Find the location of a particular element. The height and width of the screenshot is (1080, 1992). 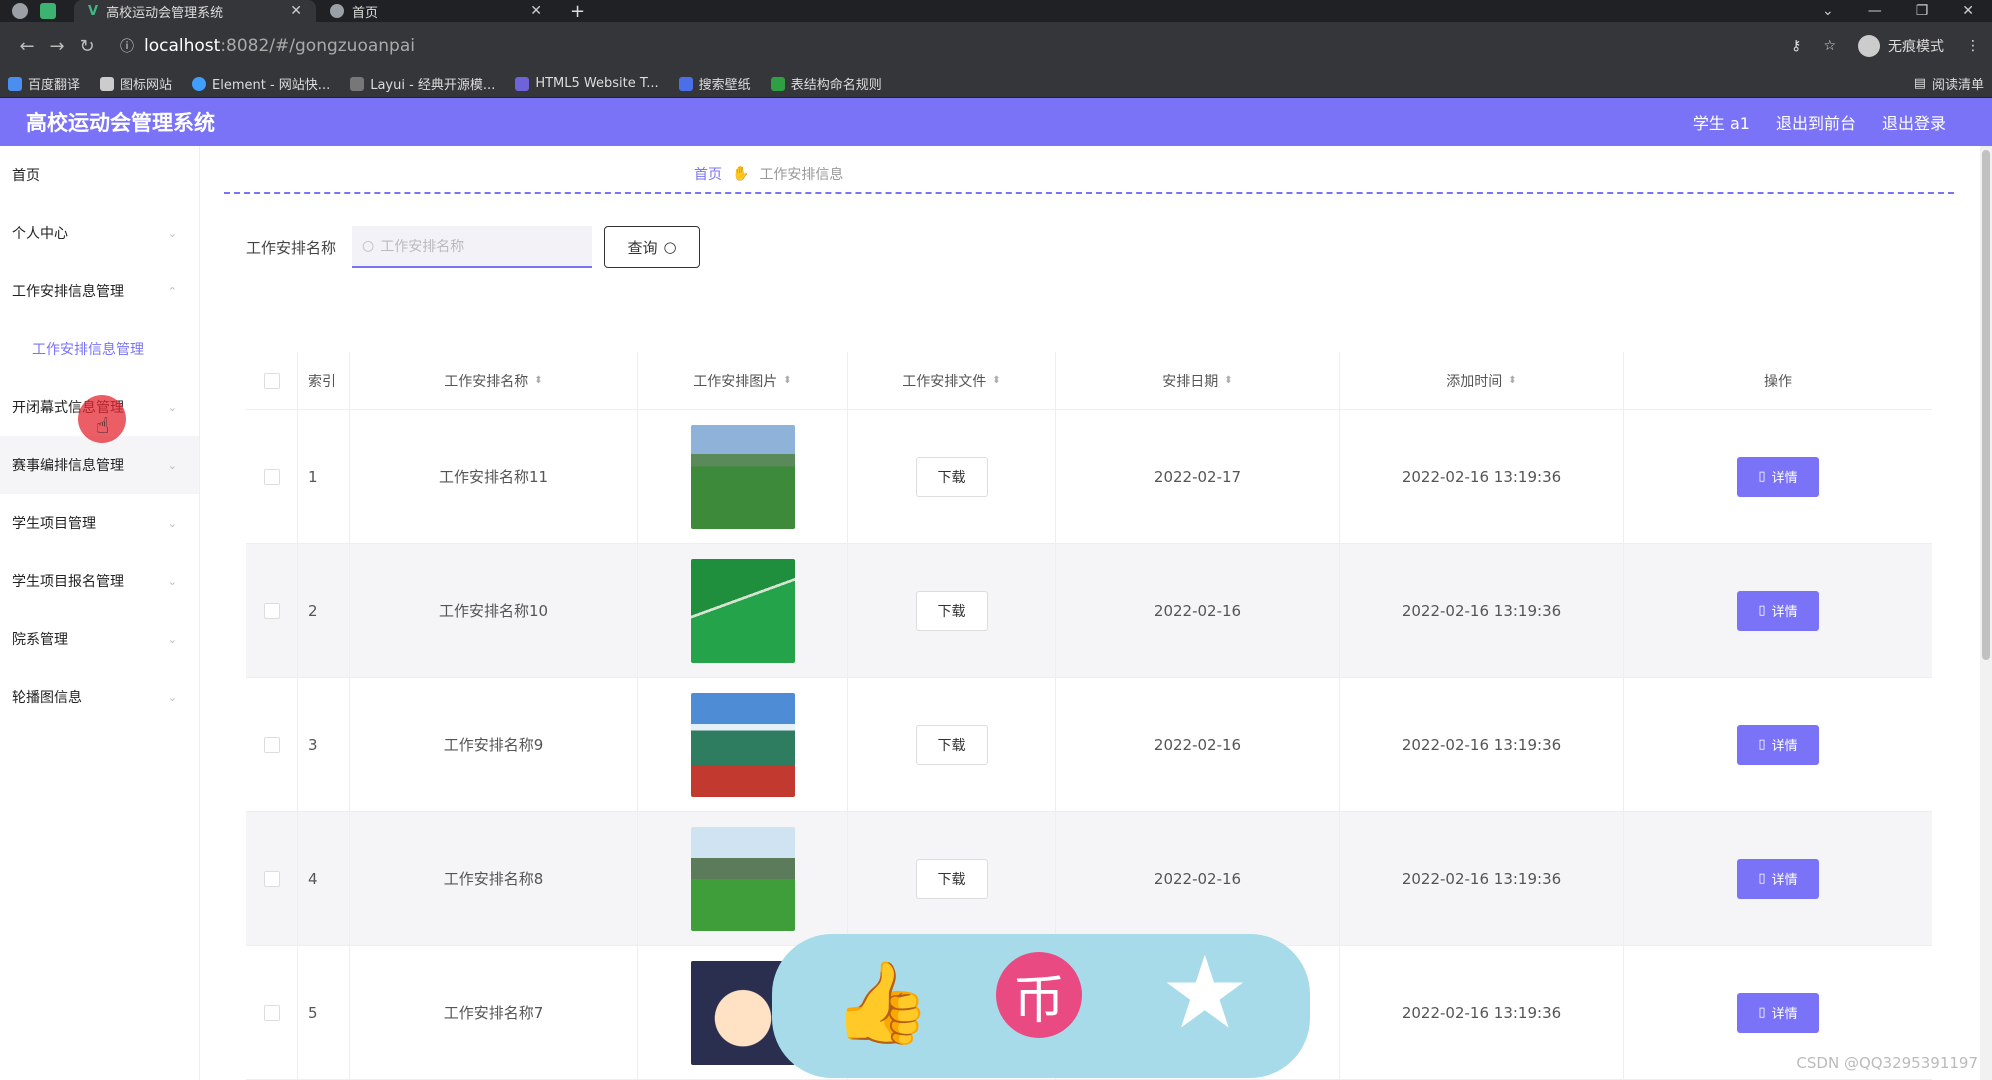

chevron-down-icon: ⌄ is located at coordinates (1828, 11).